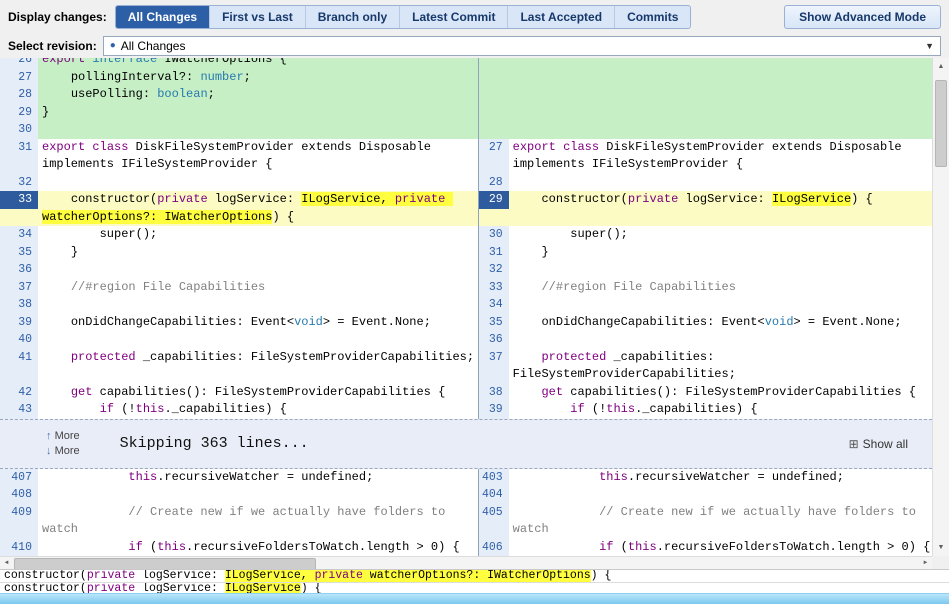  I want to click on left-code-line: super();, so click(258, 235).